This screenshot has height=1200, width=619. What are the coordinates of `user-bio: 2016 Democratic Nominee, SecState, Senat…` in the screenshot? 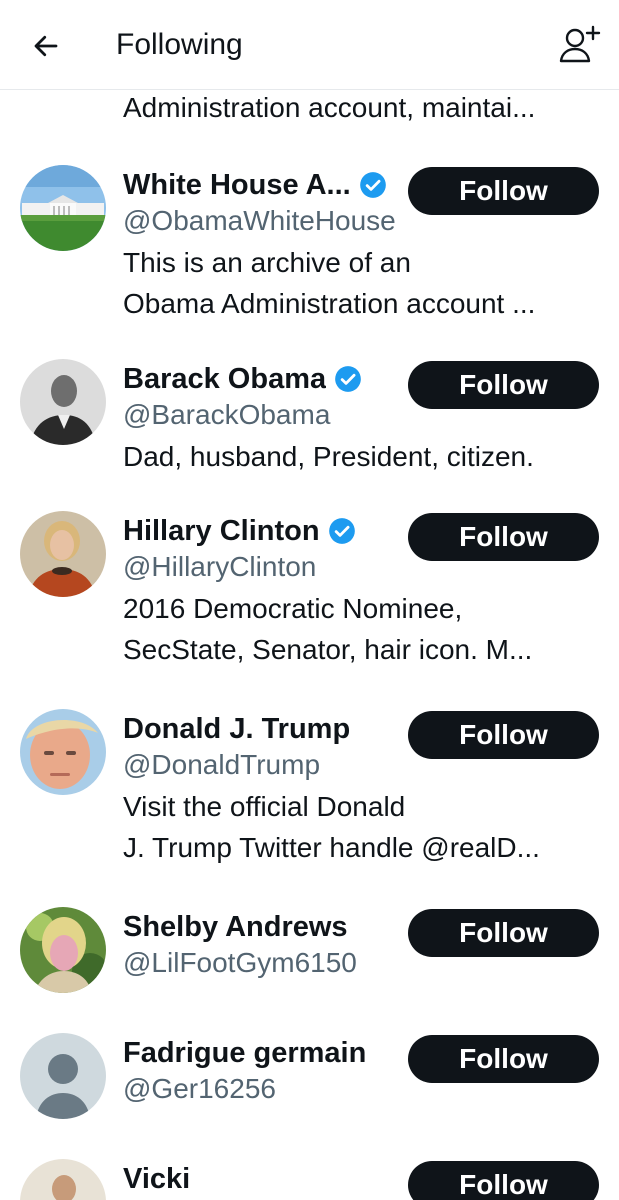 It's located at (362, 629).